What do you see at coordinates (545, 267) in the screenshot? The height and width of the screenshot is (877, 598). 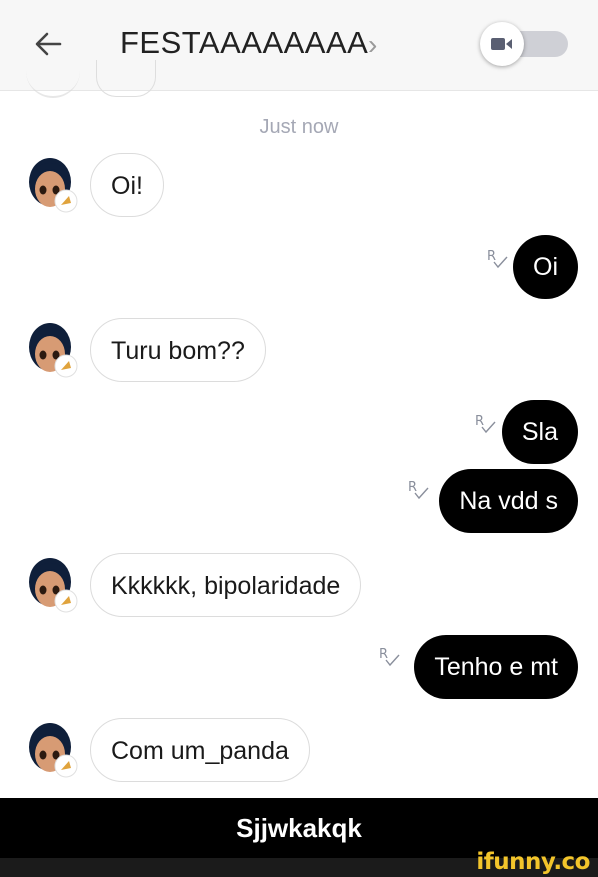 I see `message-bubble-outgoing: Oi` at bounding box center [545, 267].